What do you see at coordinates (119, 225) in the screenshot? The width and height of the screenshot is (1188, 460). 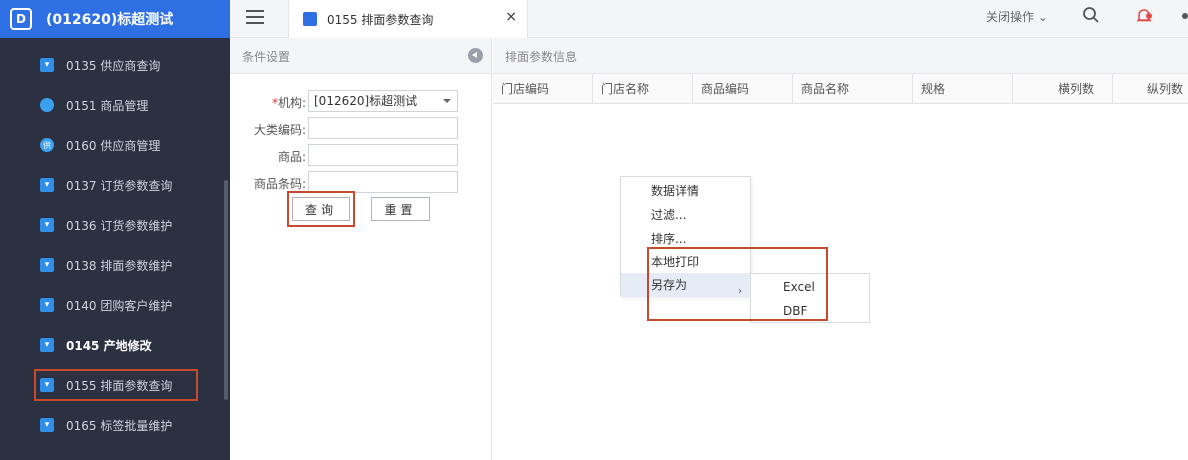 I see `sidebar-item-label: 0136 订货参数维护` at bounding box center [119, 225].